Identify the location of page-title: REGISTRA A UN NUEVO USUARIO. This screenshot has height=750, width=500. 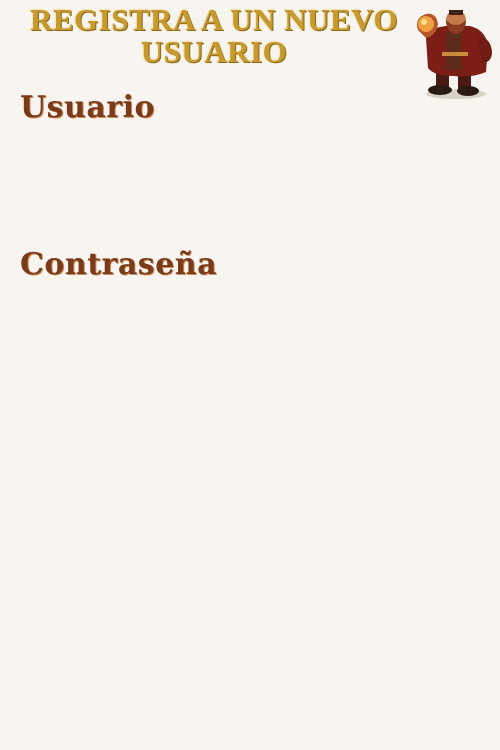
(214, 35).